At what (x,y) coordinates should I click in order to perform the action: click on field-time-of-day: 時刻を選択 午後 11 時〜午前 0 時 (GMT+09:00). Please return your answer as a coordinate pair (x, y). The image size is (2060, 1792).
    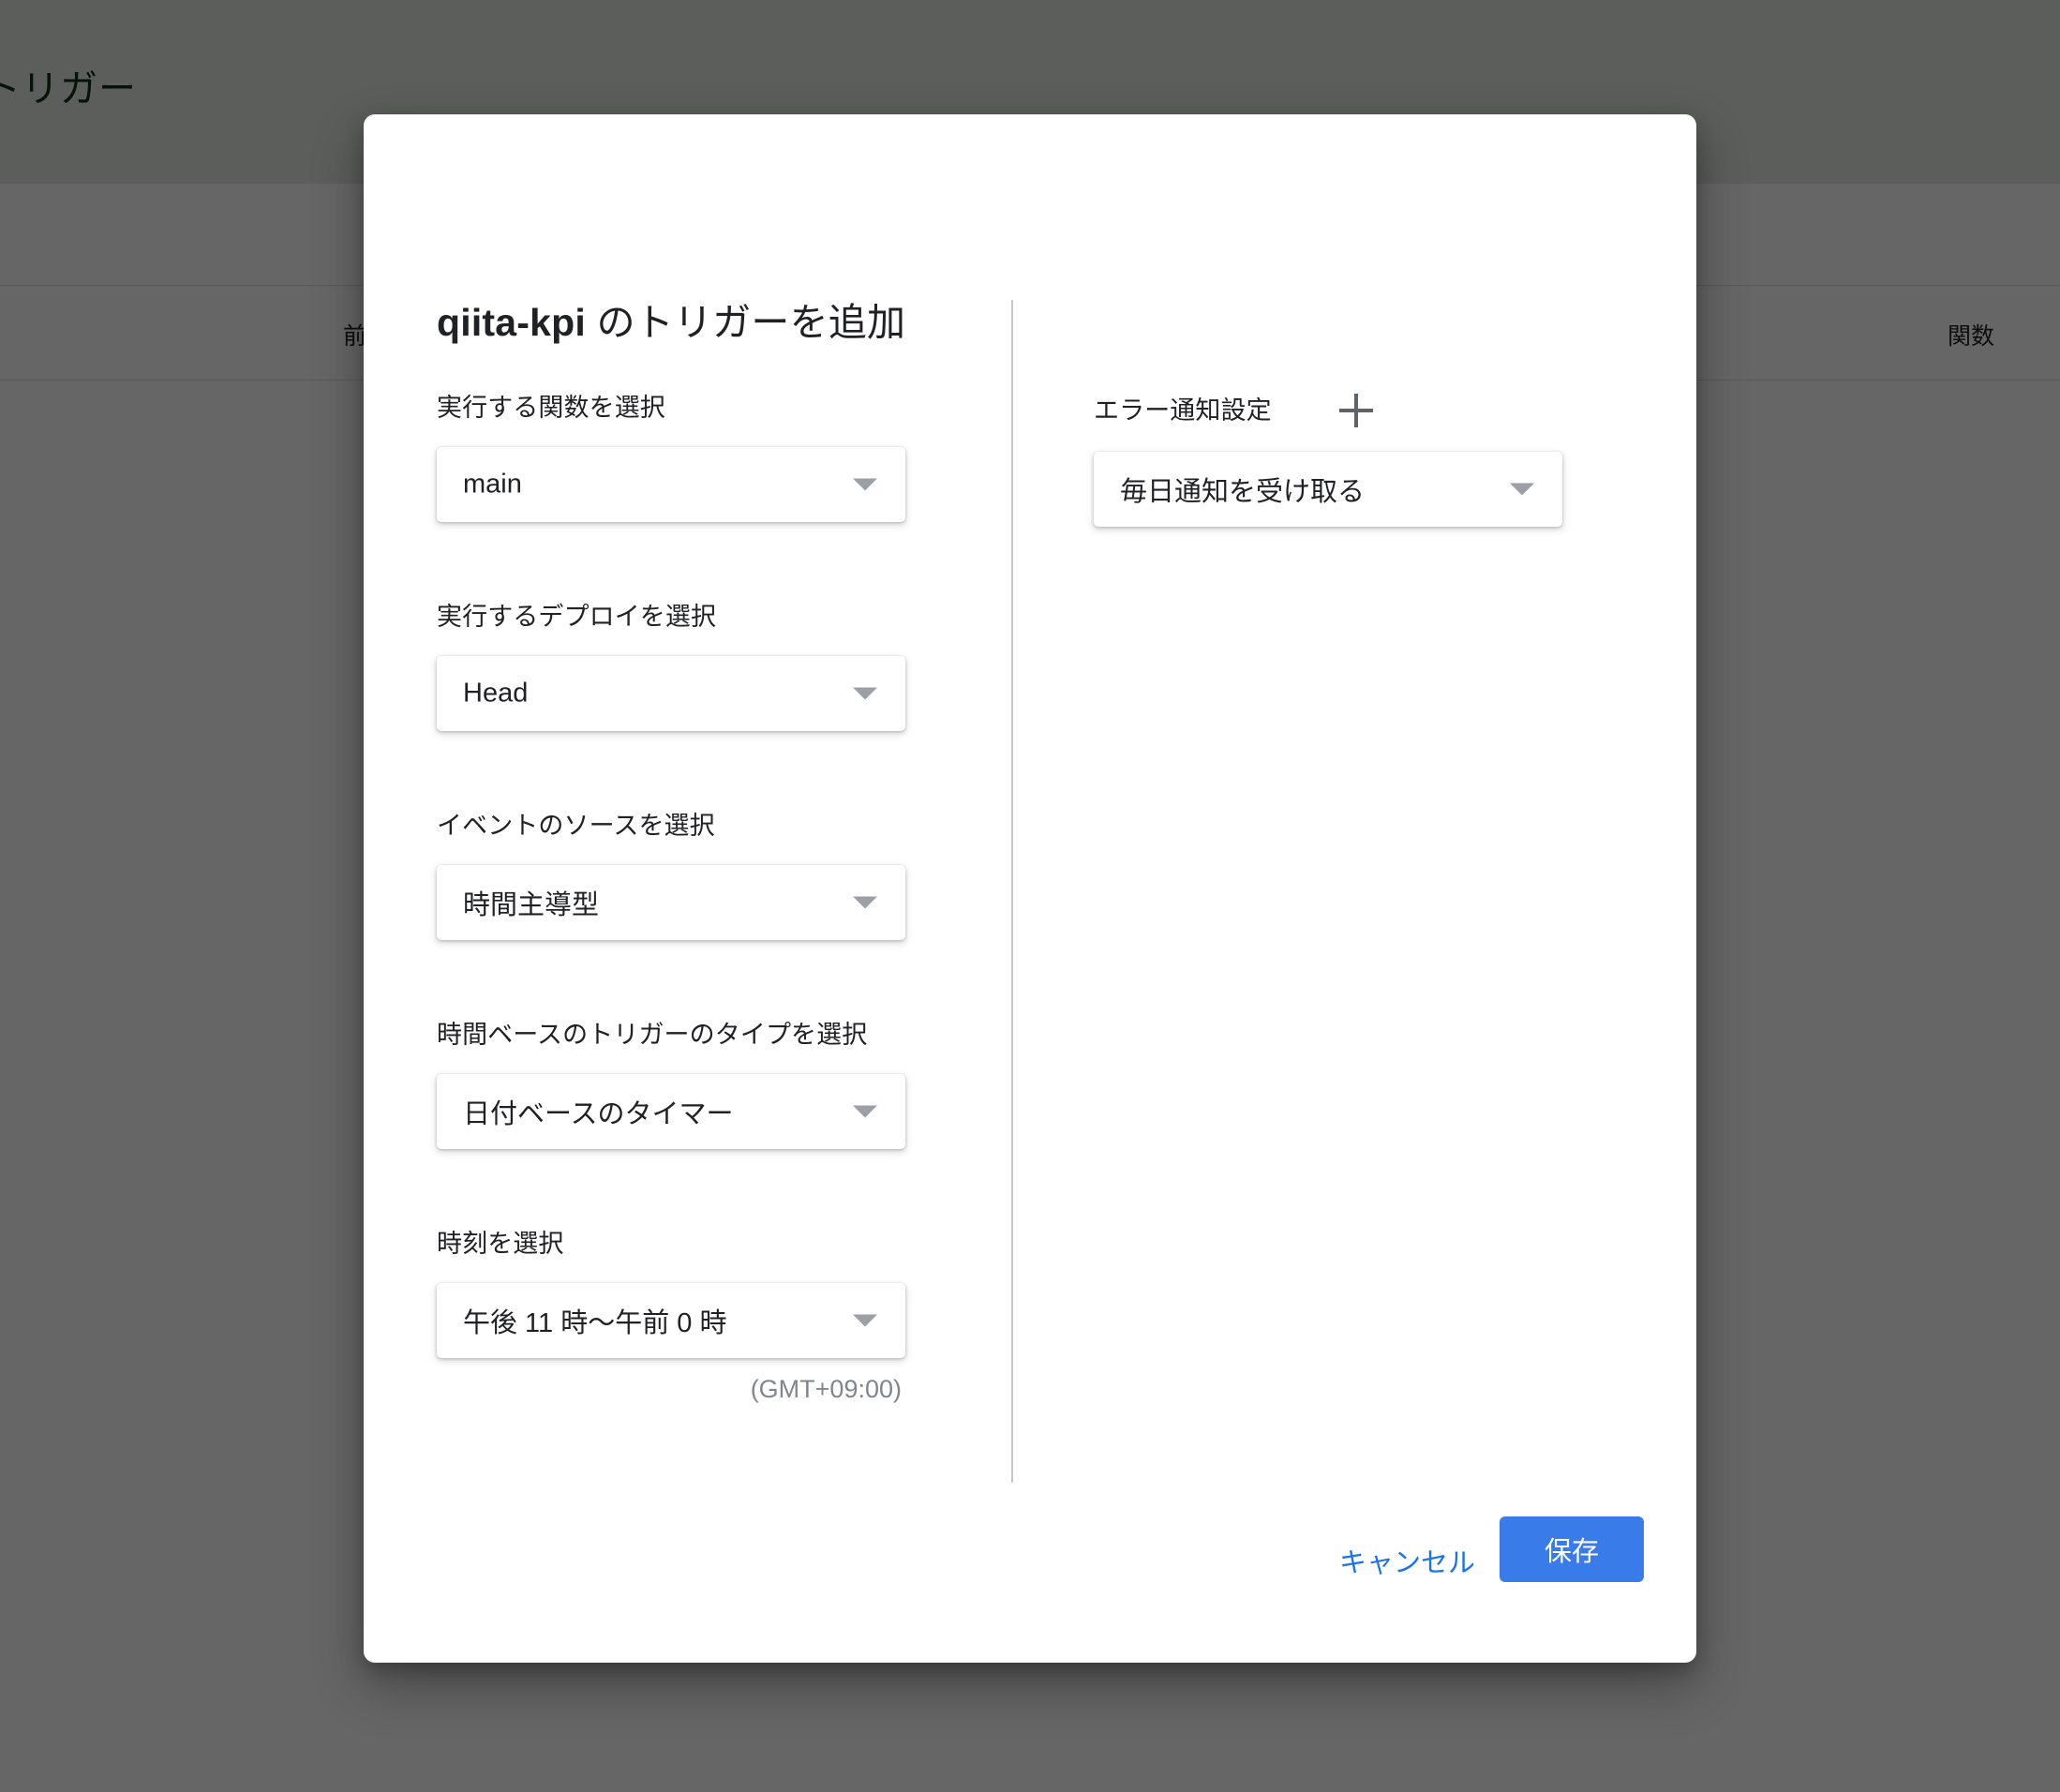
    Looking at the image, I should click on (699, 1318).